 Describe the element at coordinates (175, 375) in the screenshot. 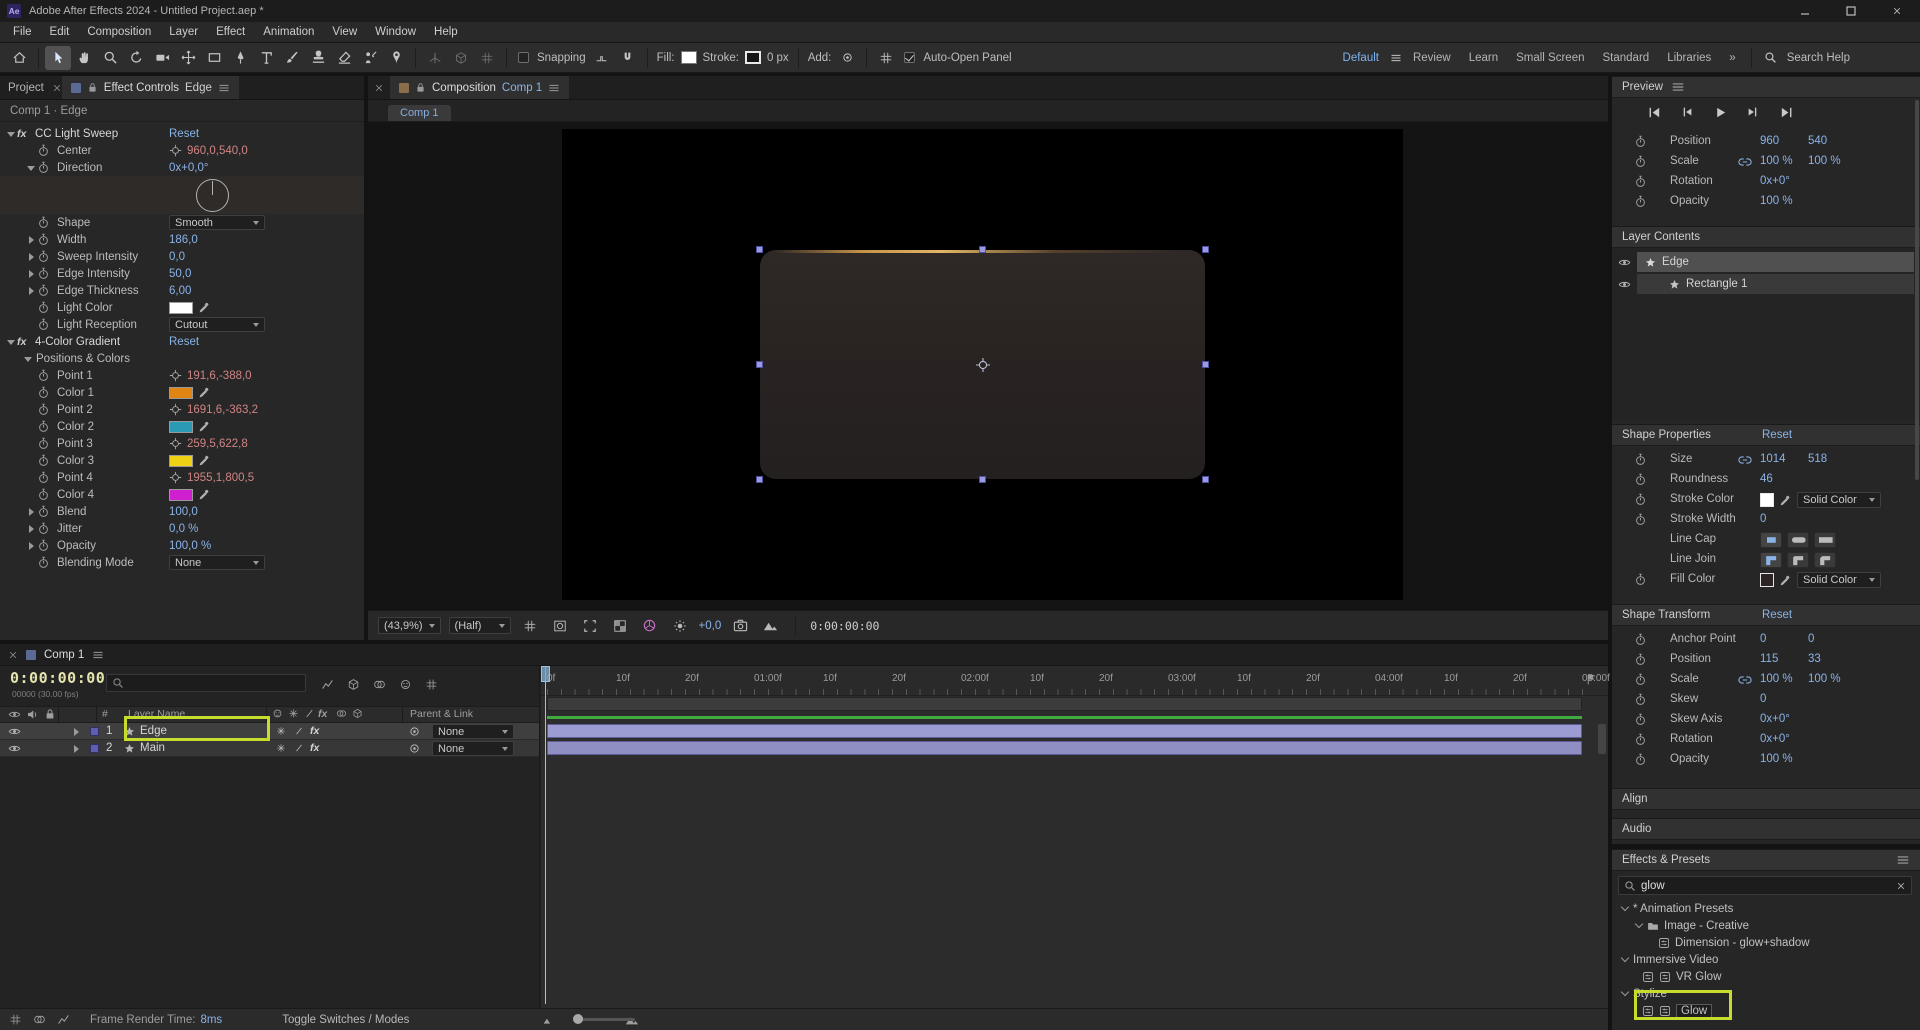

I see `crosshair-icon` at that location.